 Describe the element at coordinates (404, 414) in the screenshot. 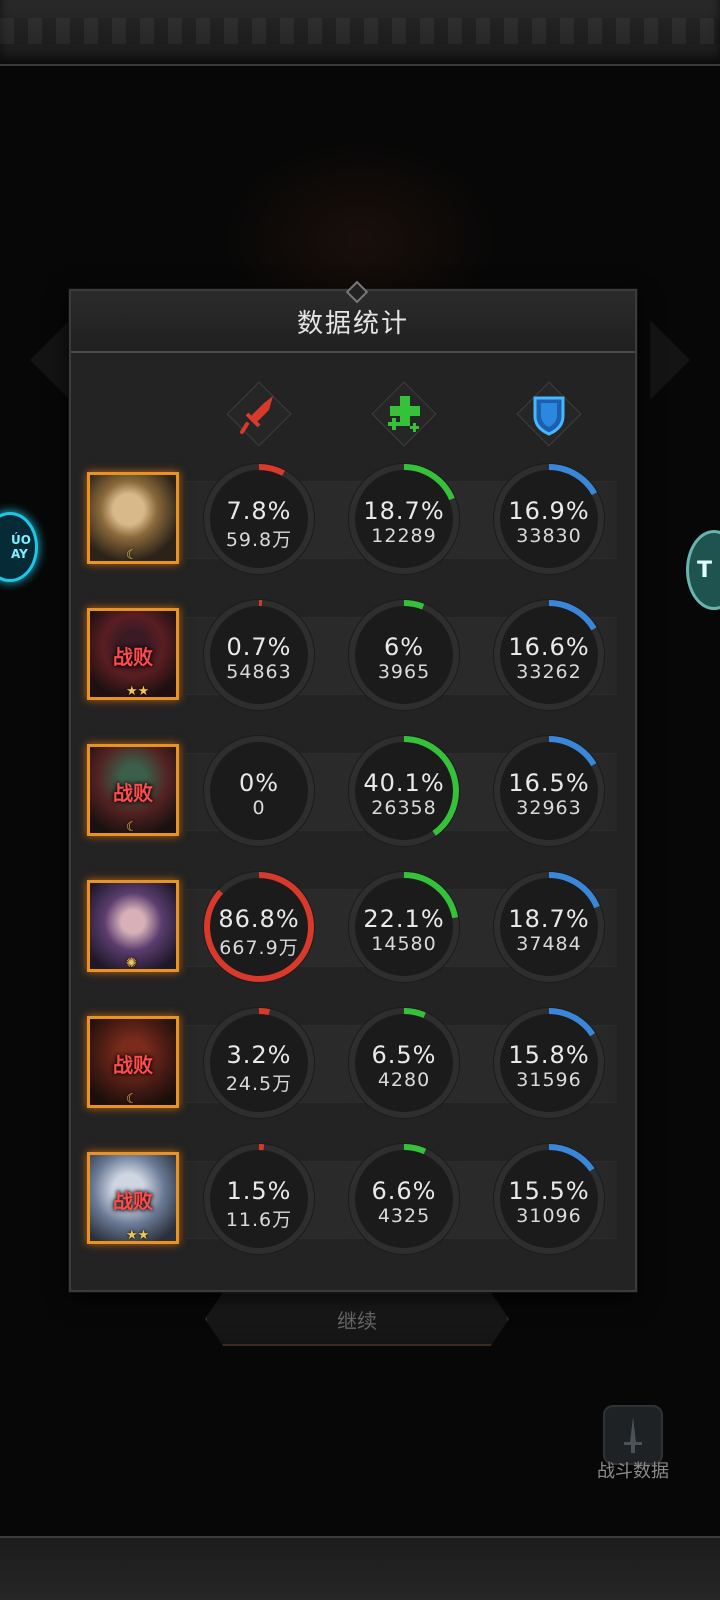

I see `heal-cross-icon` at that location.